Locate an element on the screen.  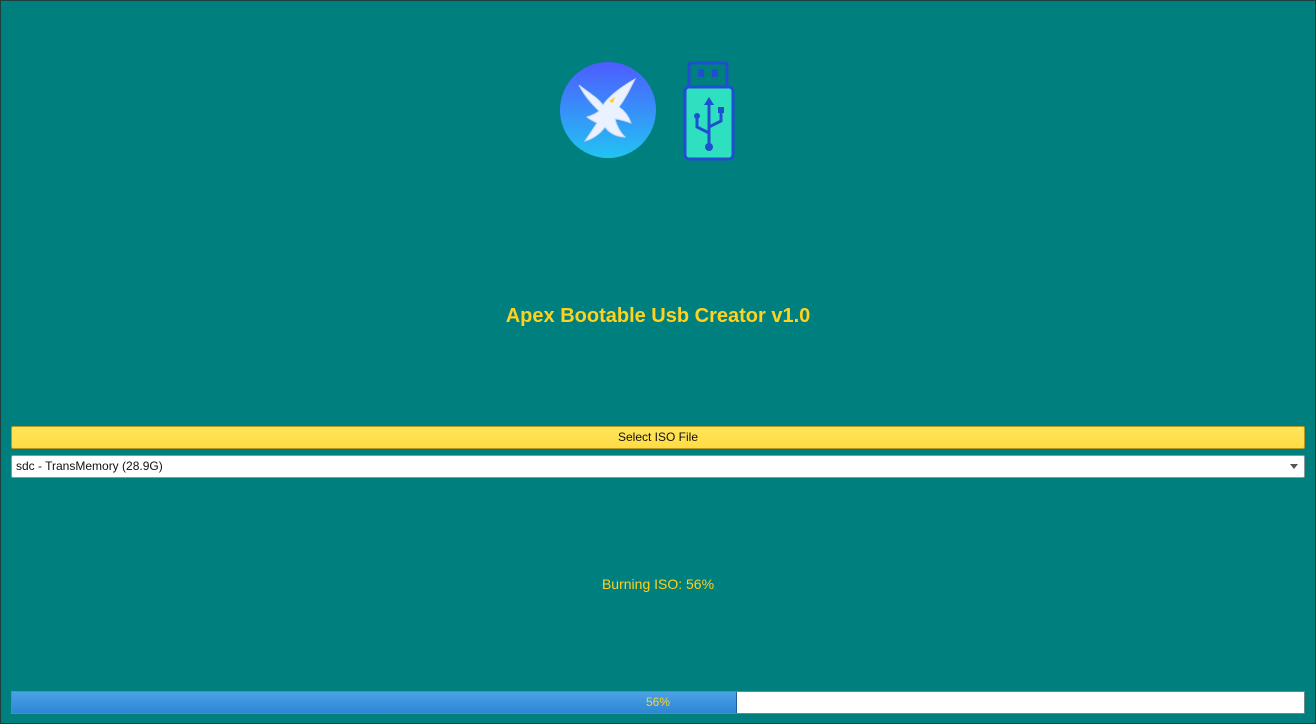
select-iso-button: Select ISO File is located at coordinates (658, 437).